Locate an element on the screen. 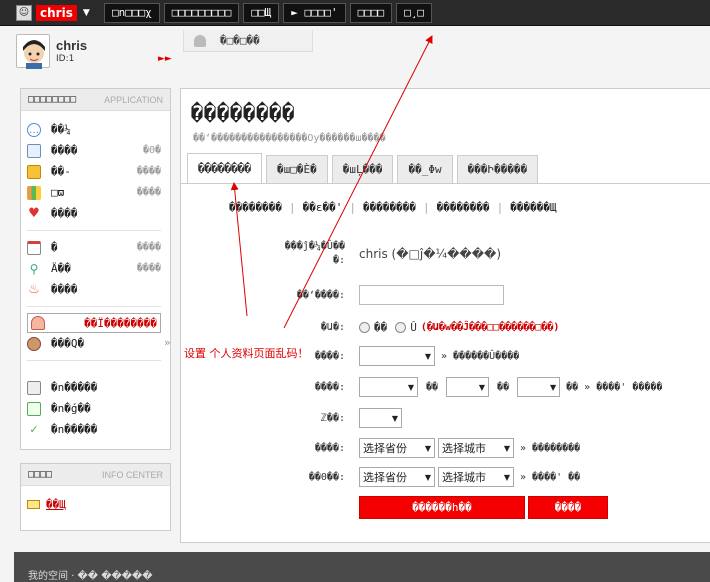  user-icon is located at coordinates (200, 40).